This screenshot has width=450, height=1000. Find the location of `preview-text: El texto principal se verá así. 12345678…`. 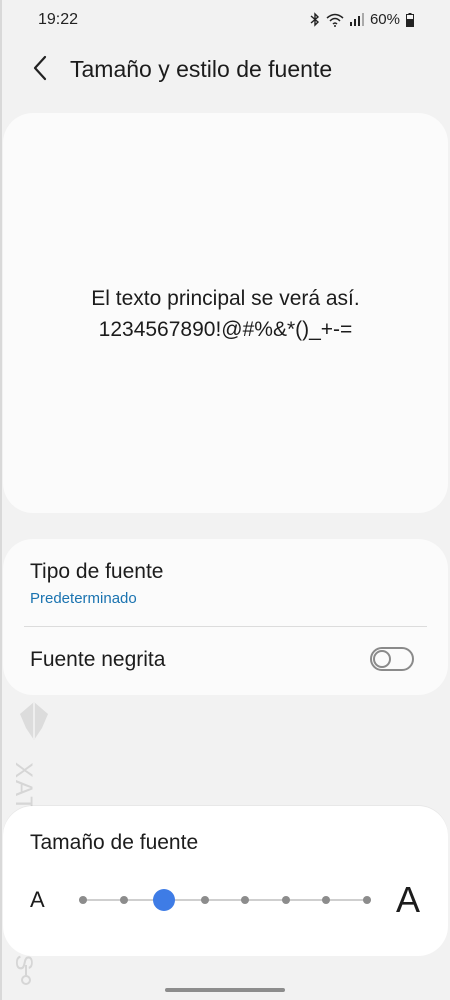

preview-text: El texto principal se verá así. 12345678… is located at coordinates (225, 314).